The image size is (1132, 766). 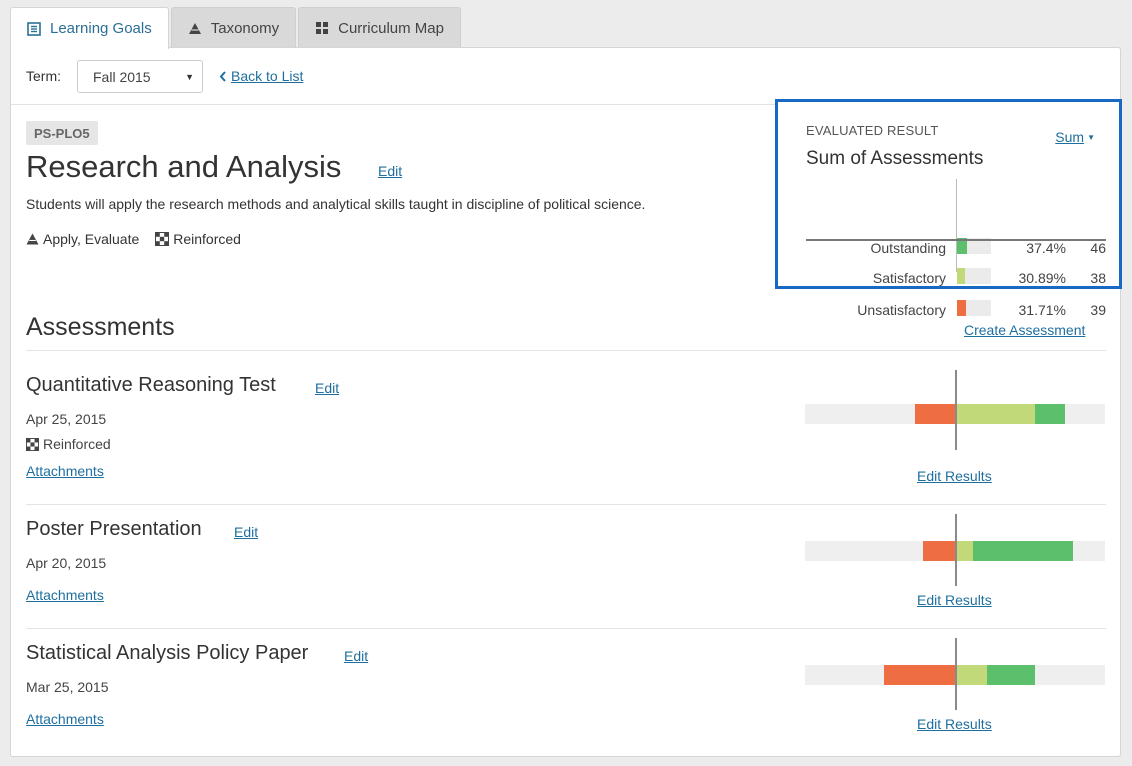 I want to click on list-icon, so click(x=34, y=28).